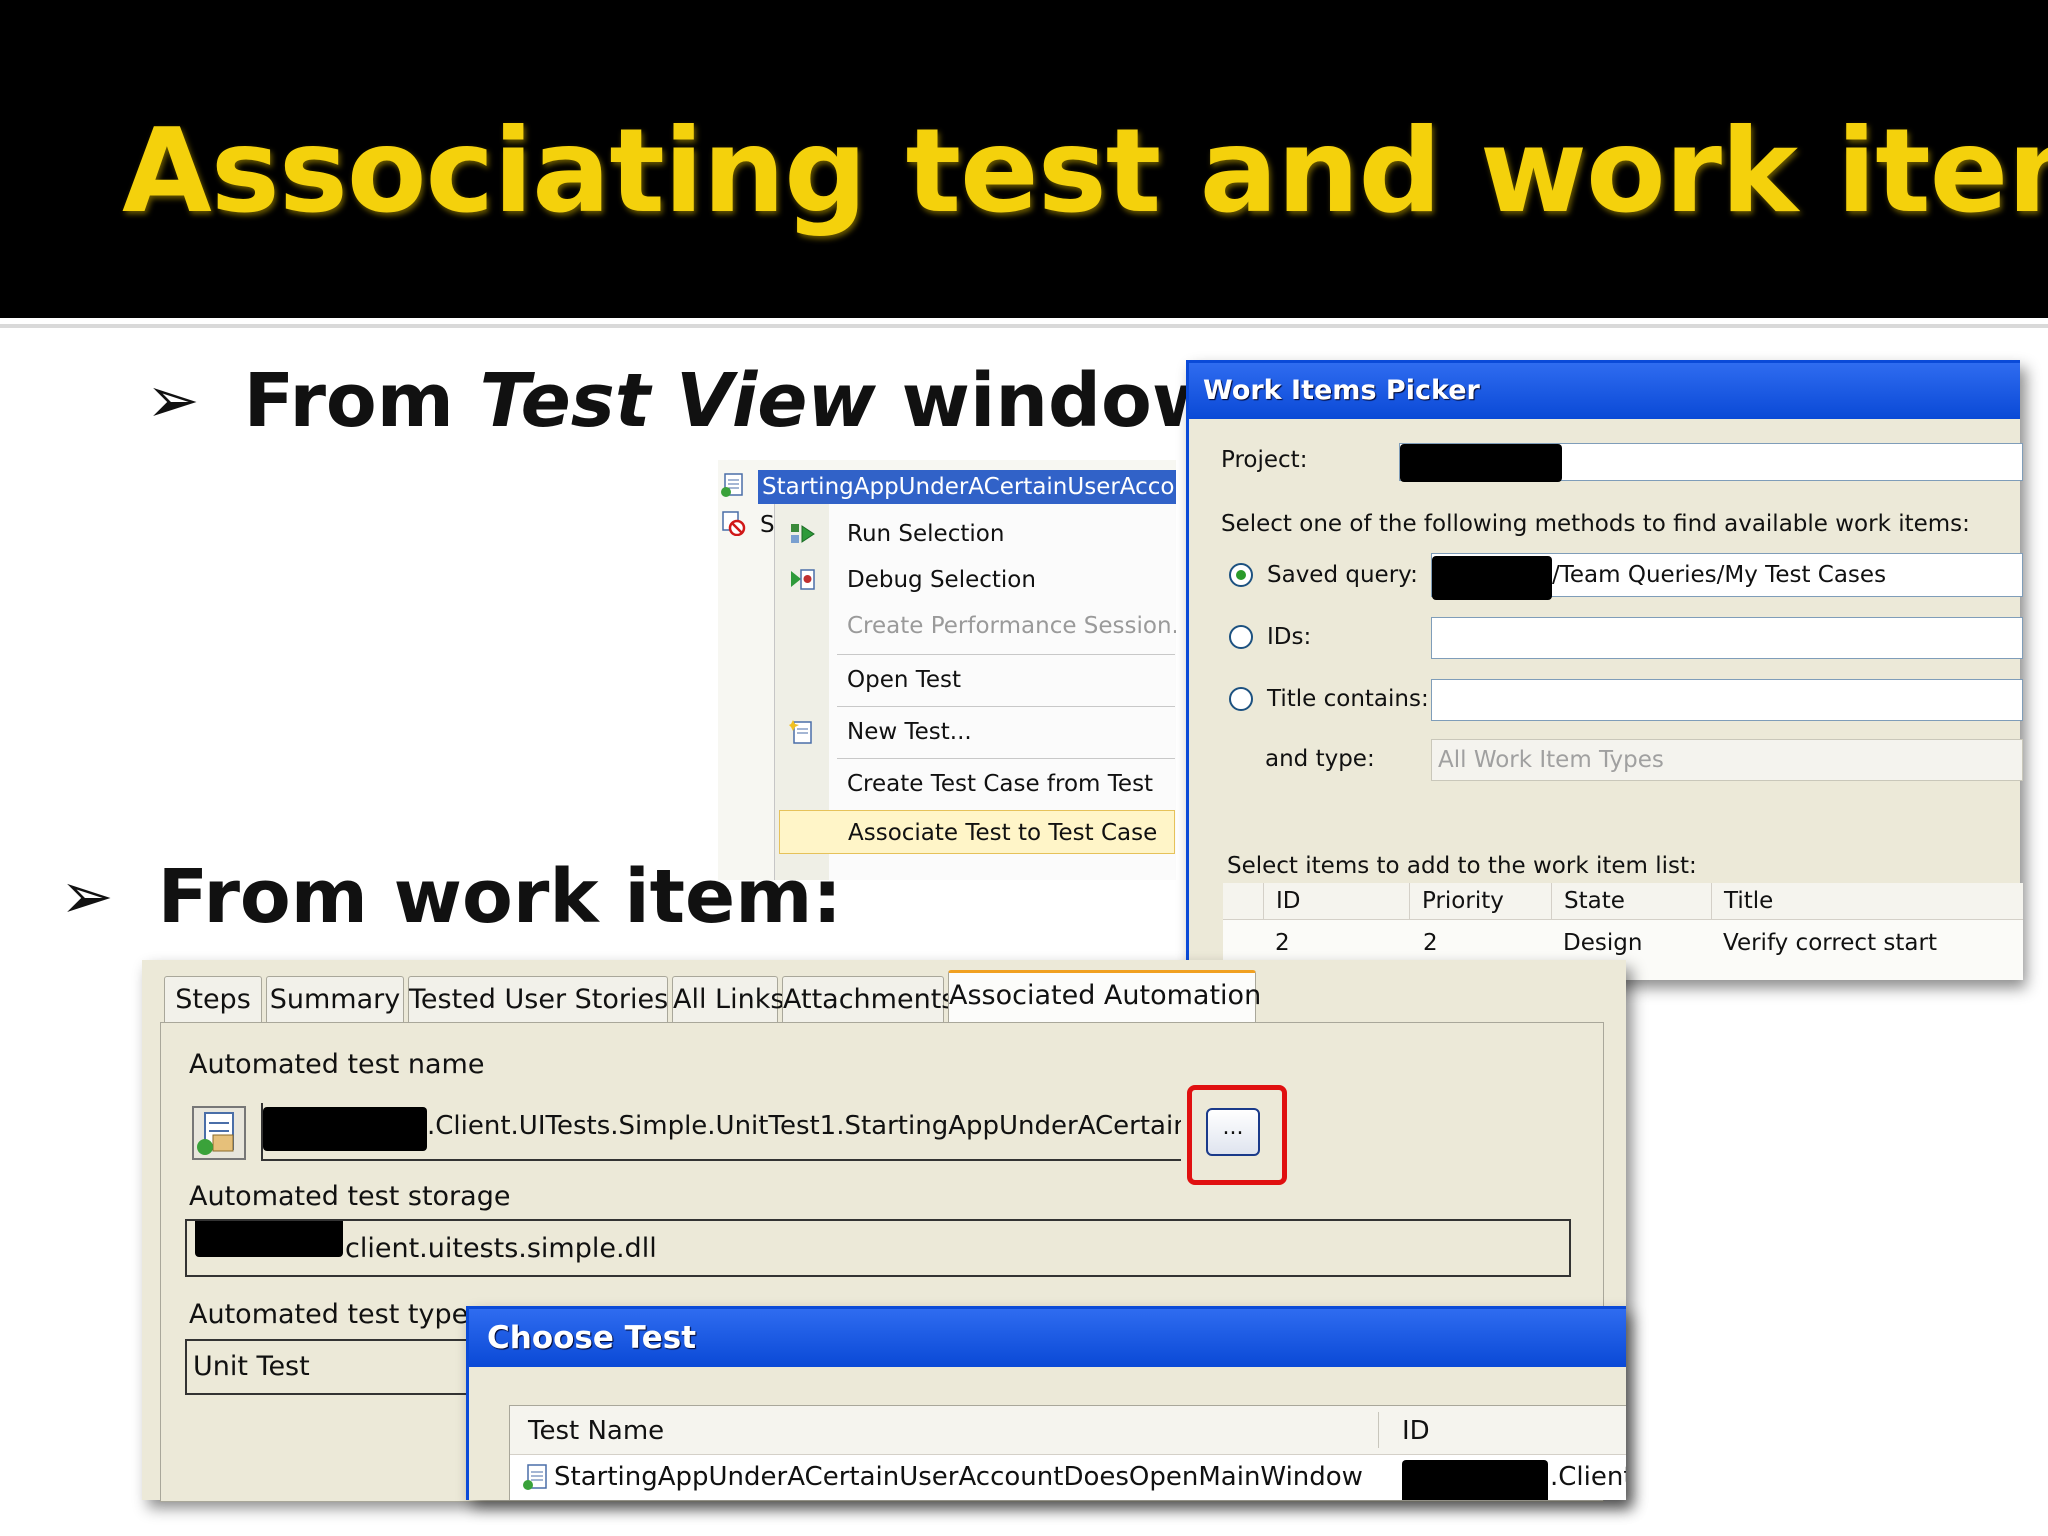  What do you see at coordinates (1241, 637) in the screenshot?
I see `ids-radio` at bounding box center [1241, 637].